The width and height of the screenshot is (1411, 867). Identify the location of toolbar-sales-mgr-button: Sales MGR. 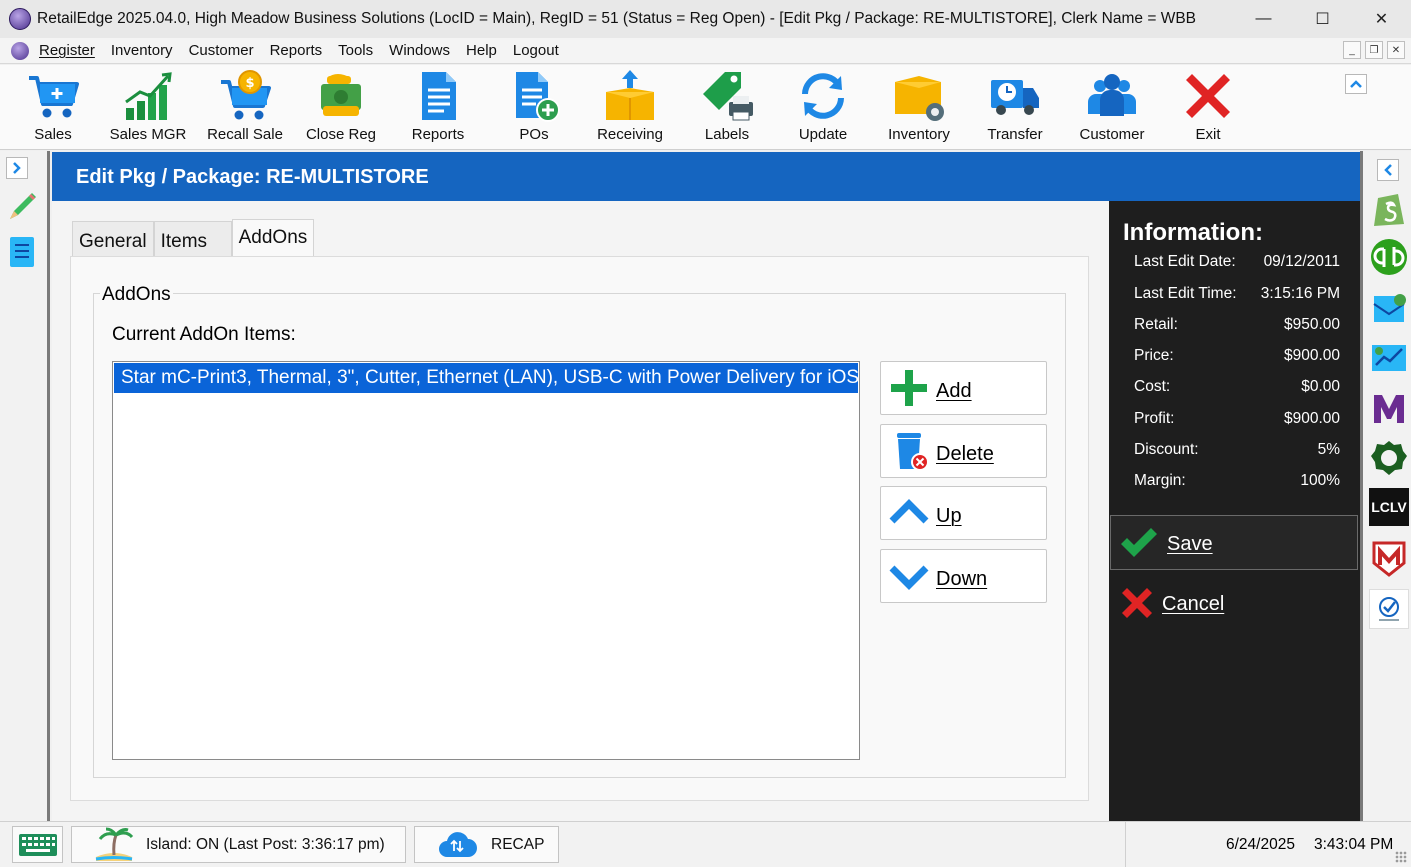
(148, 108).